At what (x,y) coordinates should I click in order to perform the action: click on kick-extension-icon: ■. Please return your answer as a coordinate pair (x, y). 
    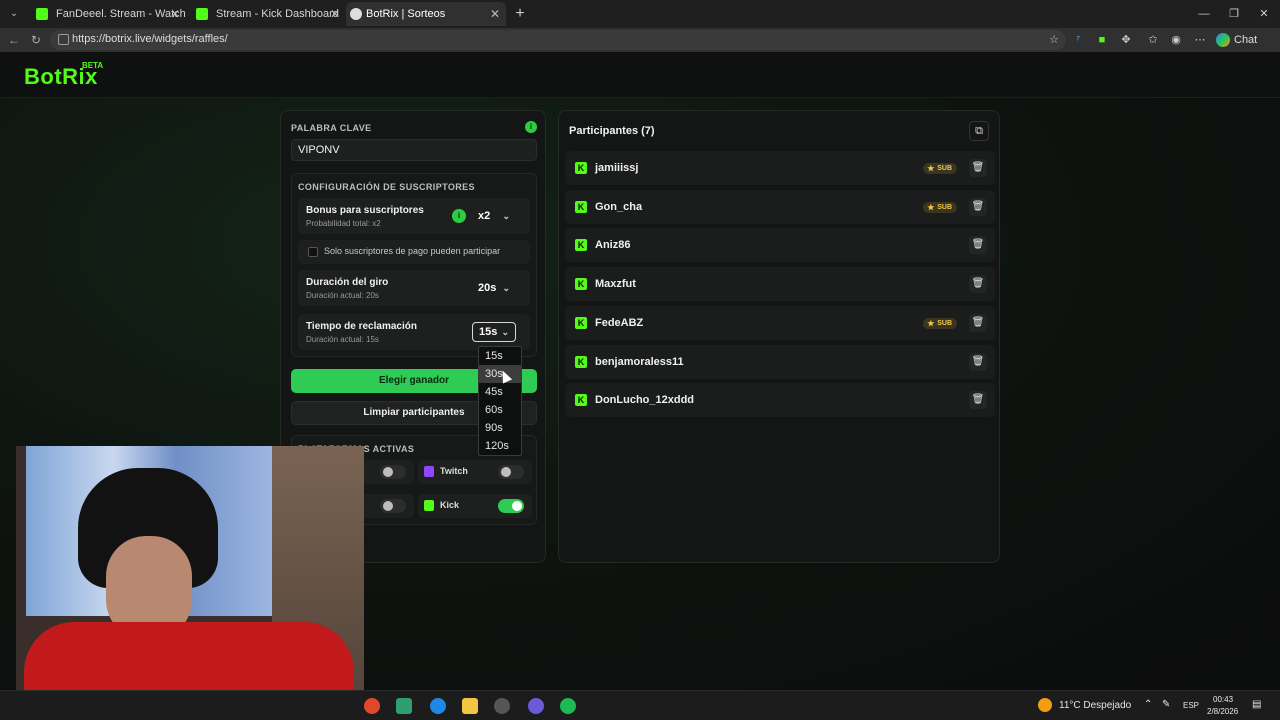
    Looking at the image, I should click on (1102, 40).